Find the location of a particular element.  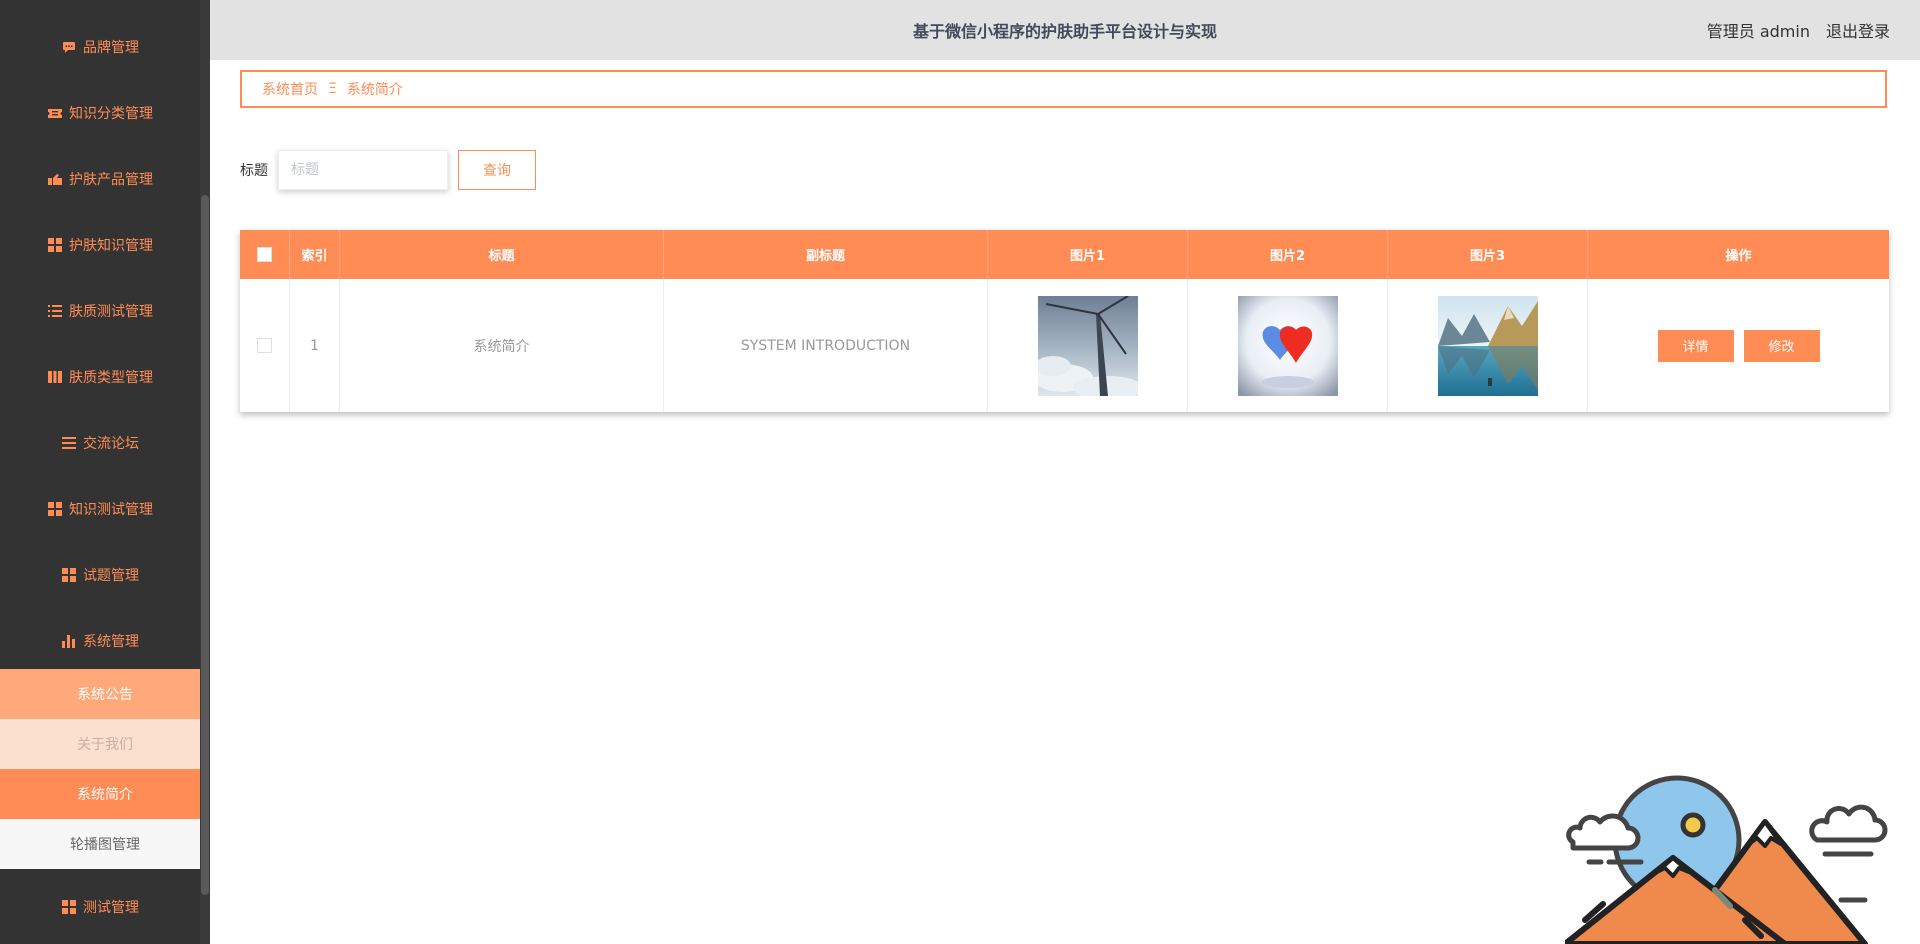

sidebar-item-skincare-product: 护肤产品管理 is located at coordinates (100, 179).